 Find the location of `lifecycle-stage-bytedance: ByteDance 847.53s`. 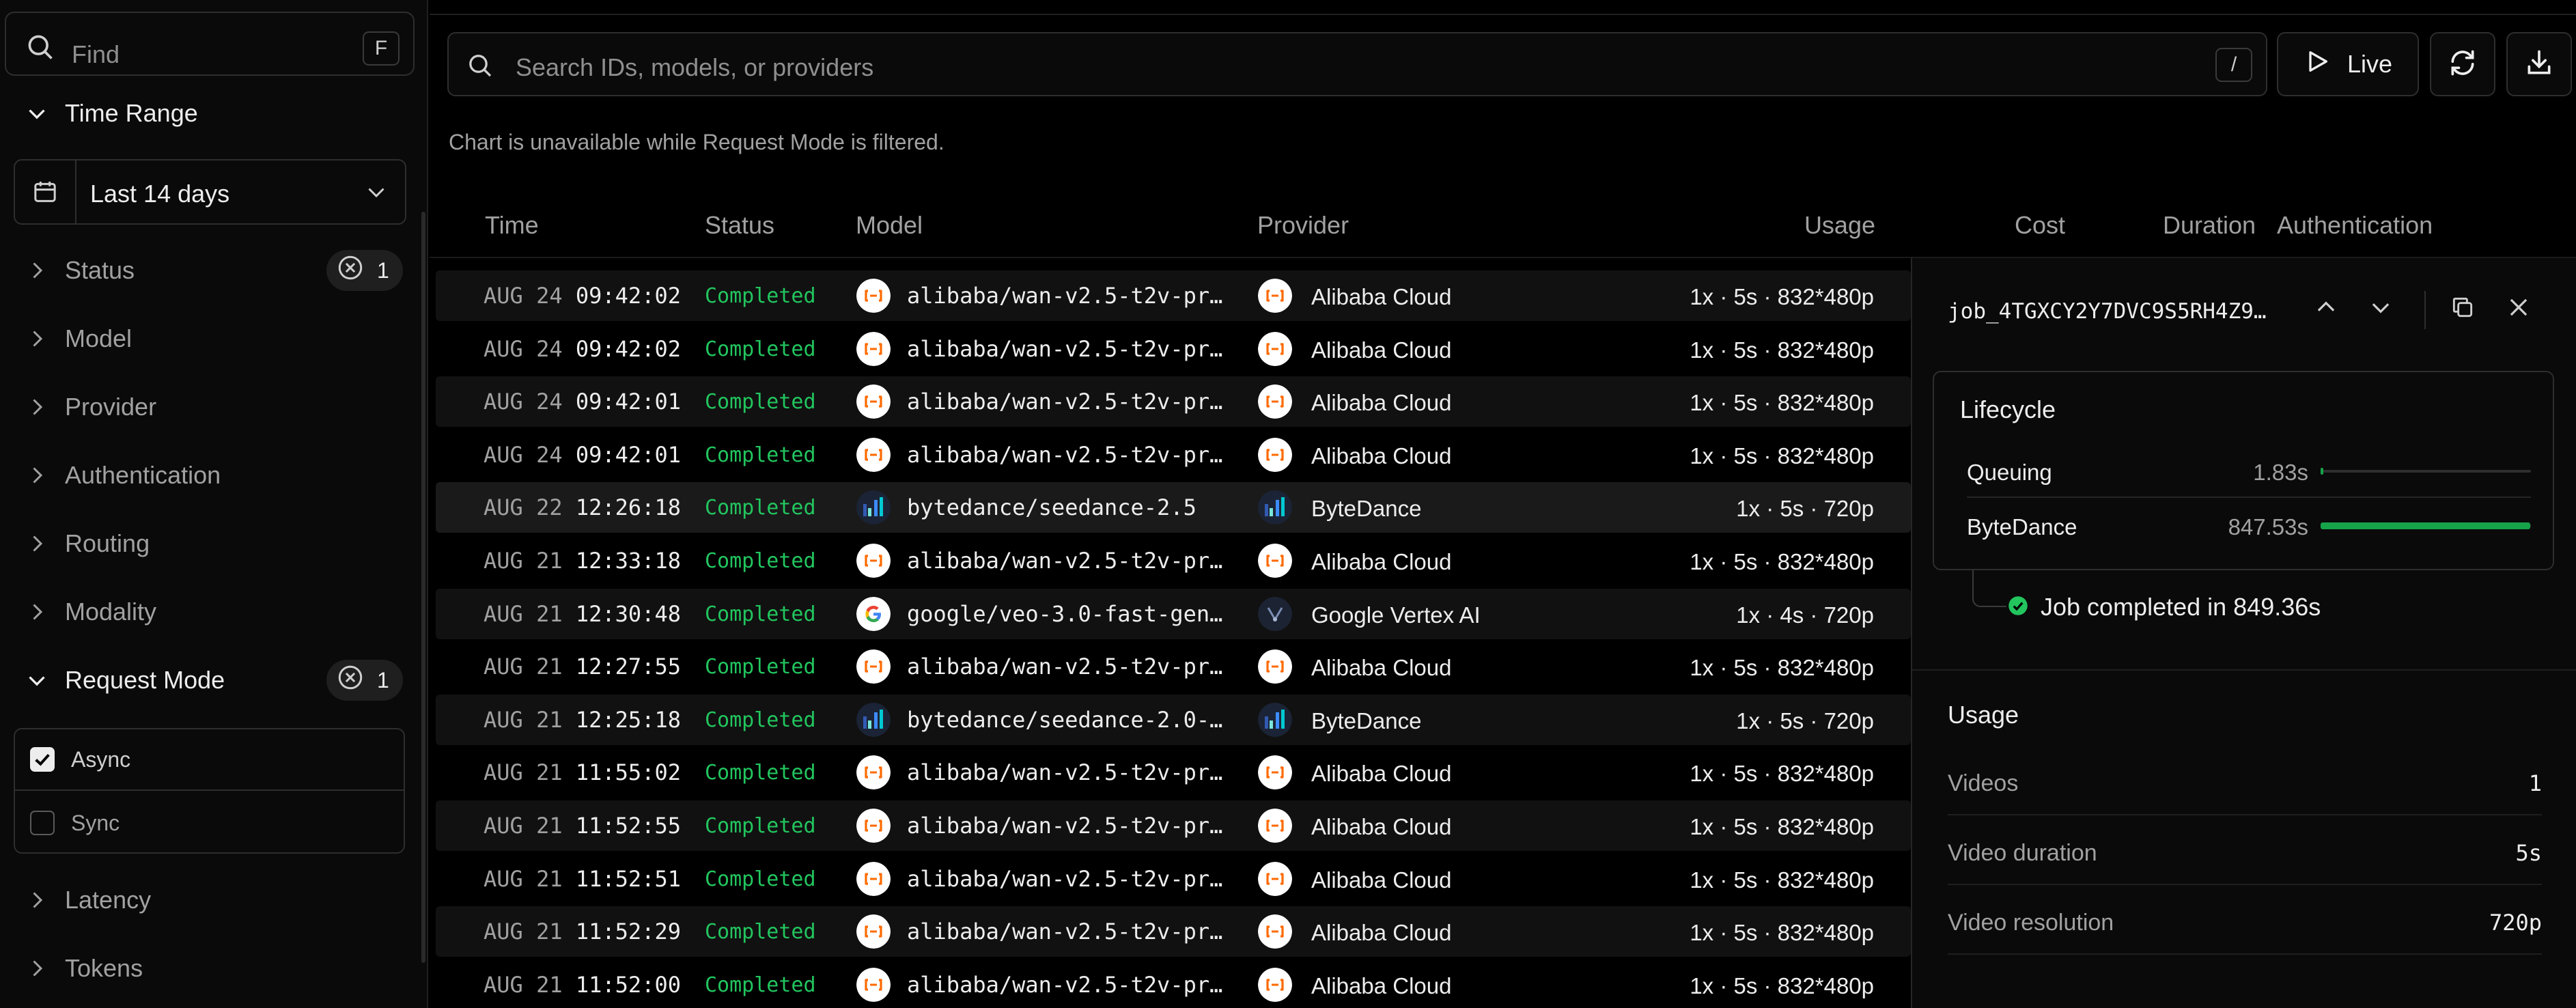

lifecycle-stage-bytedance: ByteDance 847.53s is located at coordinates (2249, 525).